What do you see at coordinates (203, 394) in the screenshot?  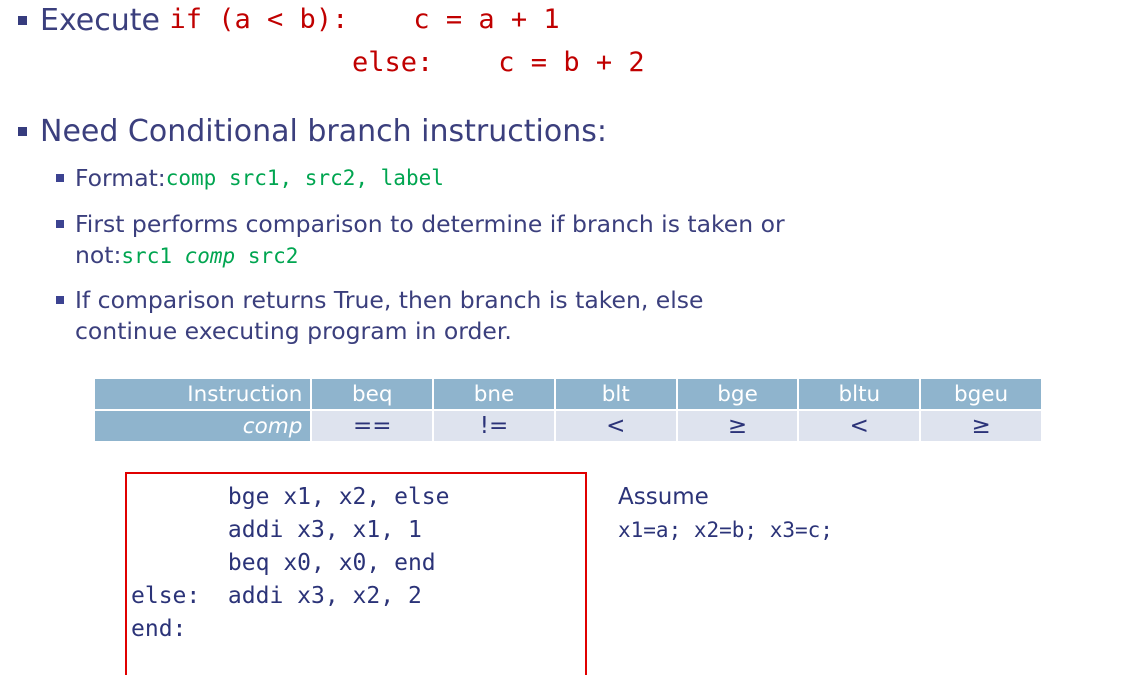 I see `table-rowlabel-instruction: Instruction` at bounding box center [203, 394].